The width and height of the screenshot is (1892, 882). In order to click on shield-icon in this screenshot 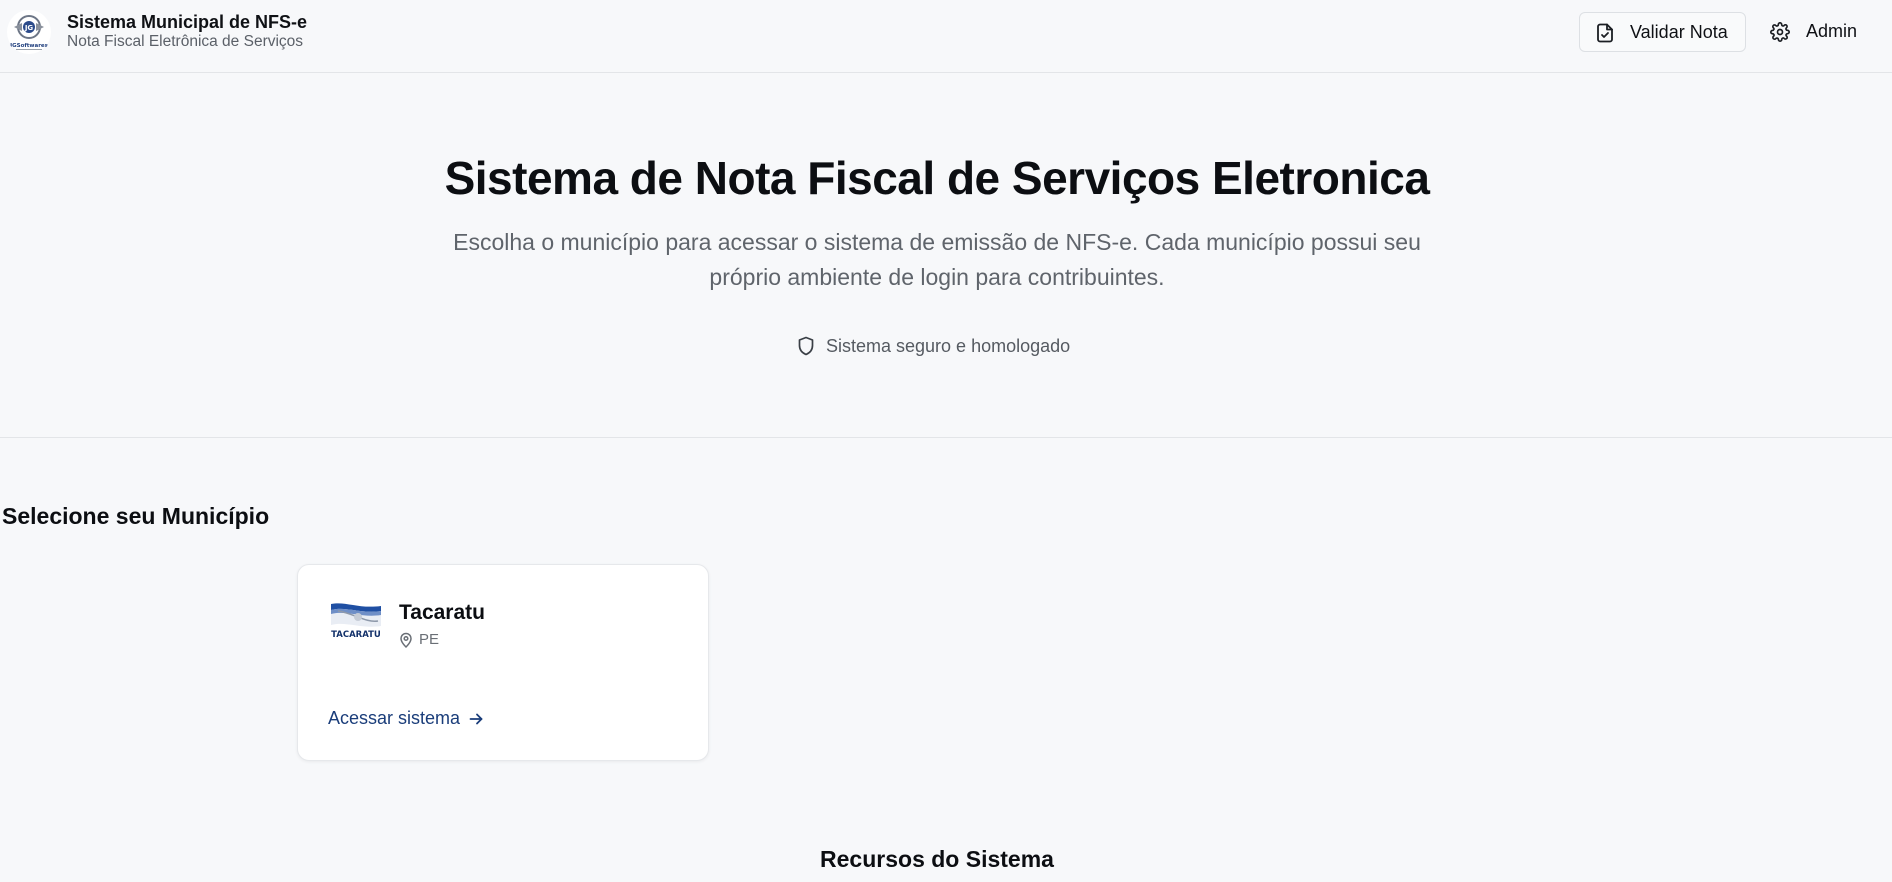, I will do `click(806, 346)`.